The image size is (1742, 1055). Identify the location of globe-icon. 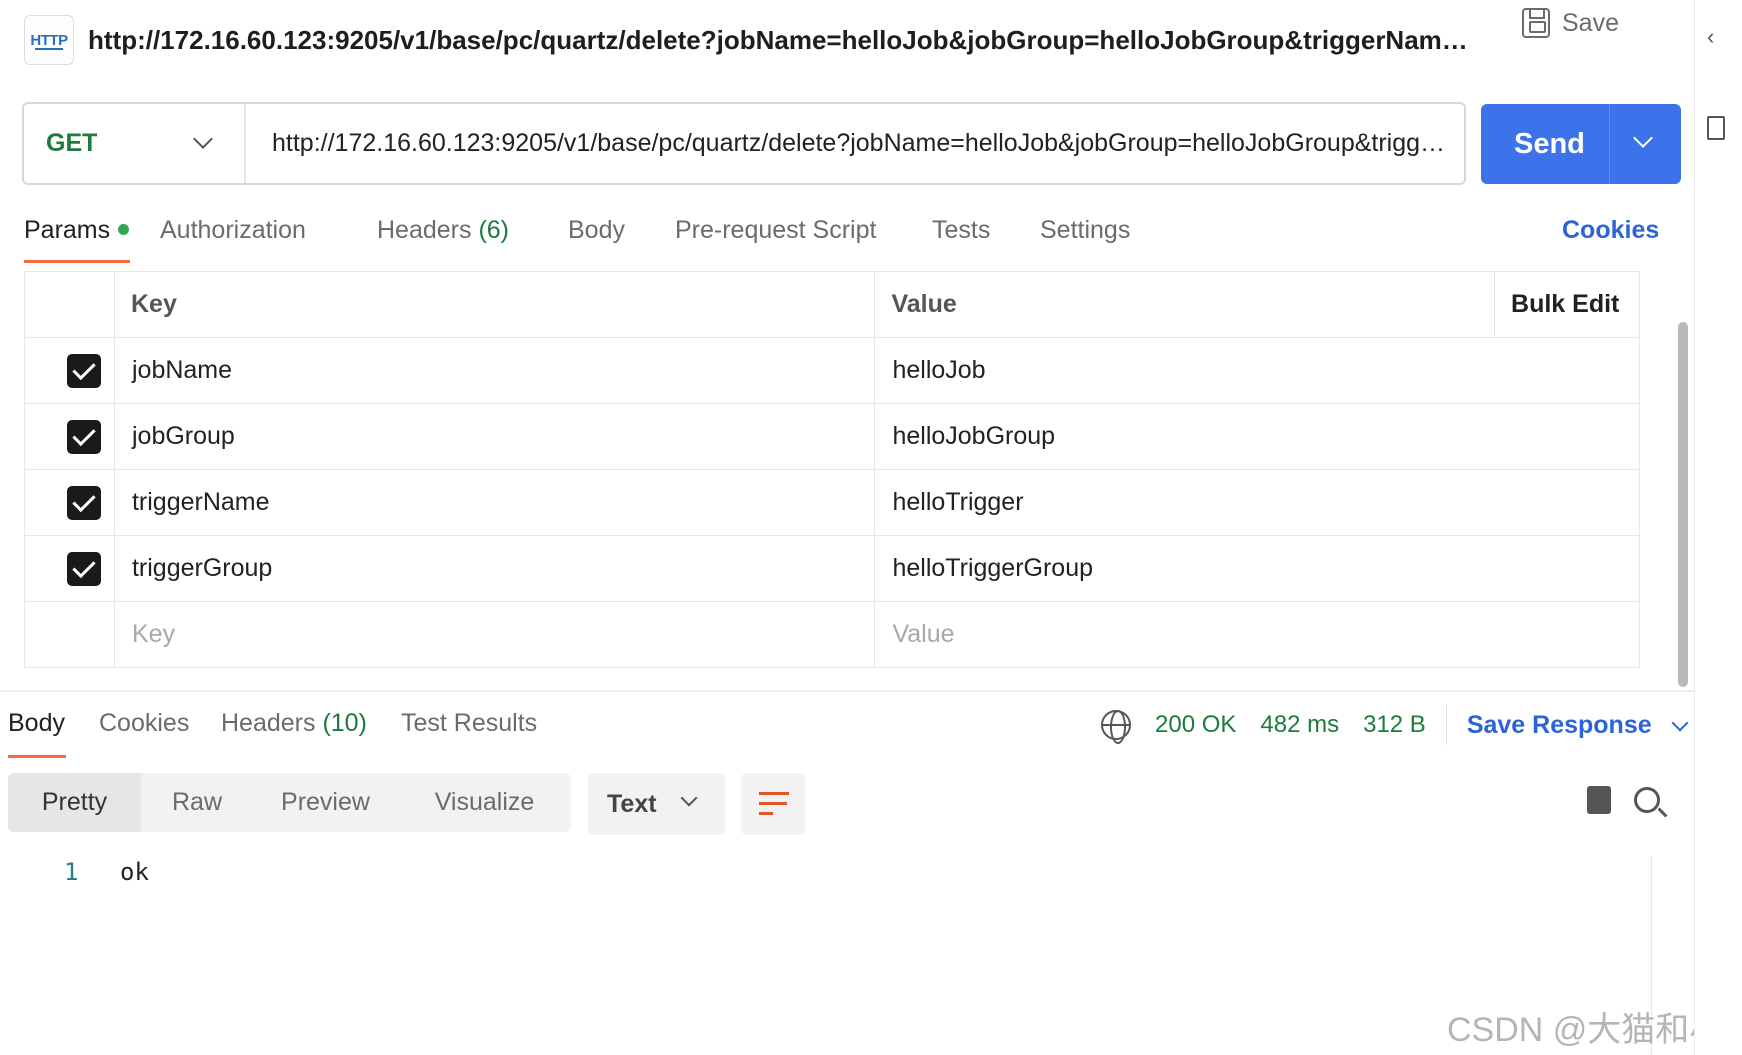
(1116, 727).